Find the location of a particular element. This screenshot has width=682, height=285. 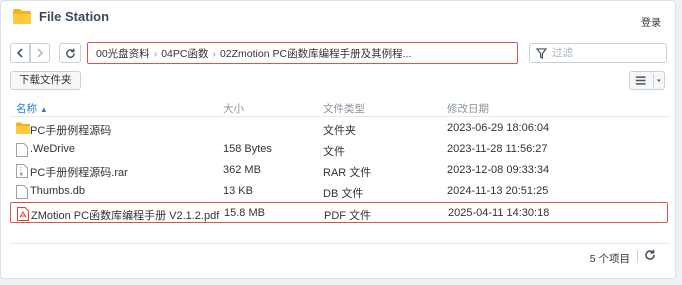

folder-icon is located at coordinates (23, 128).